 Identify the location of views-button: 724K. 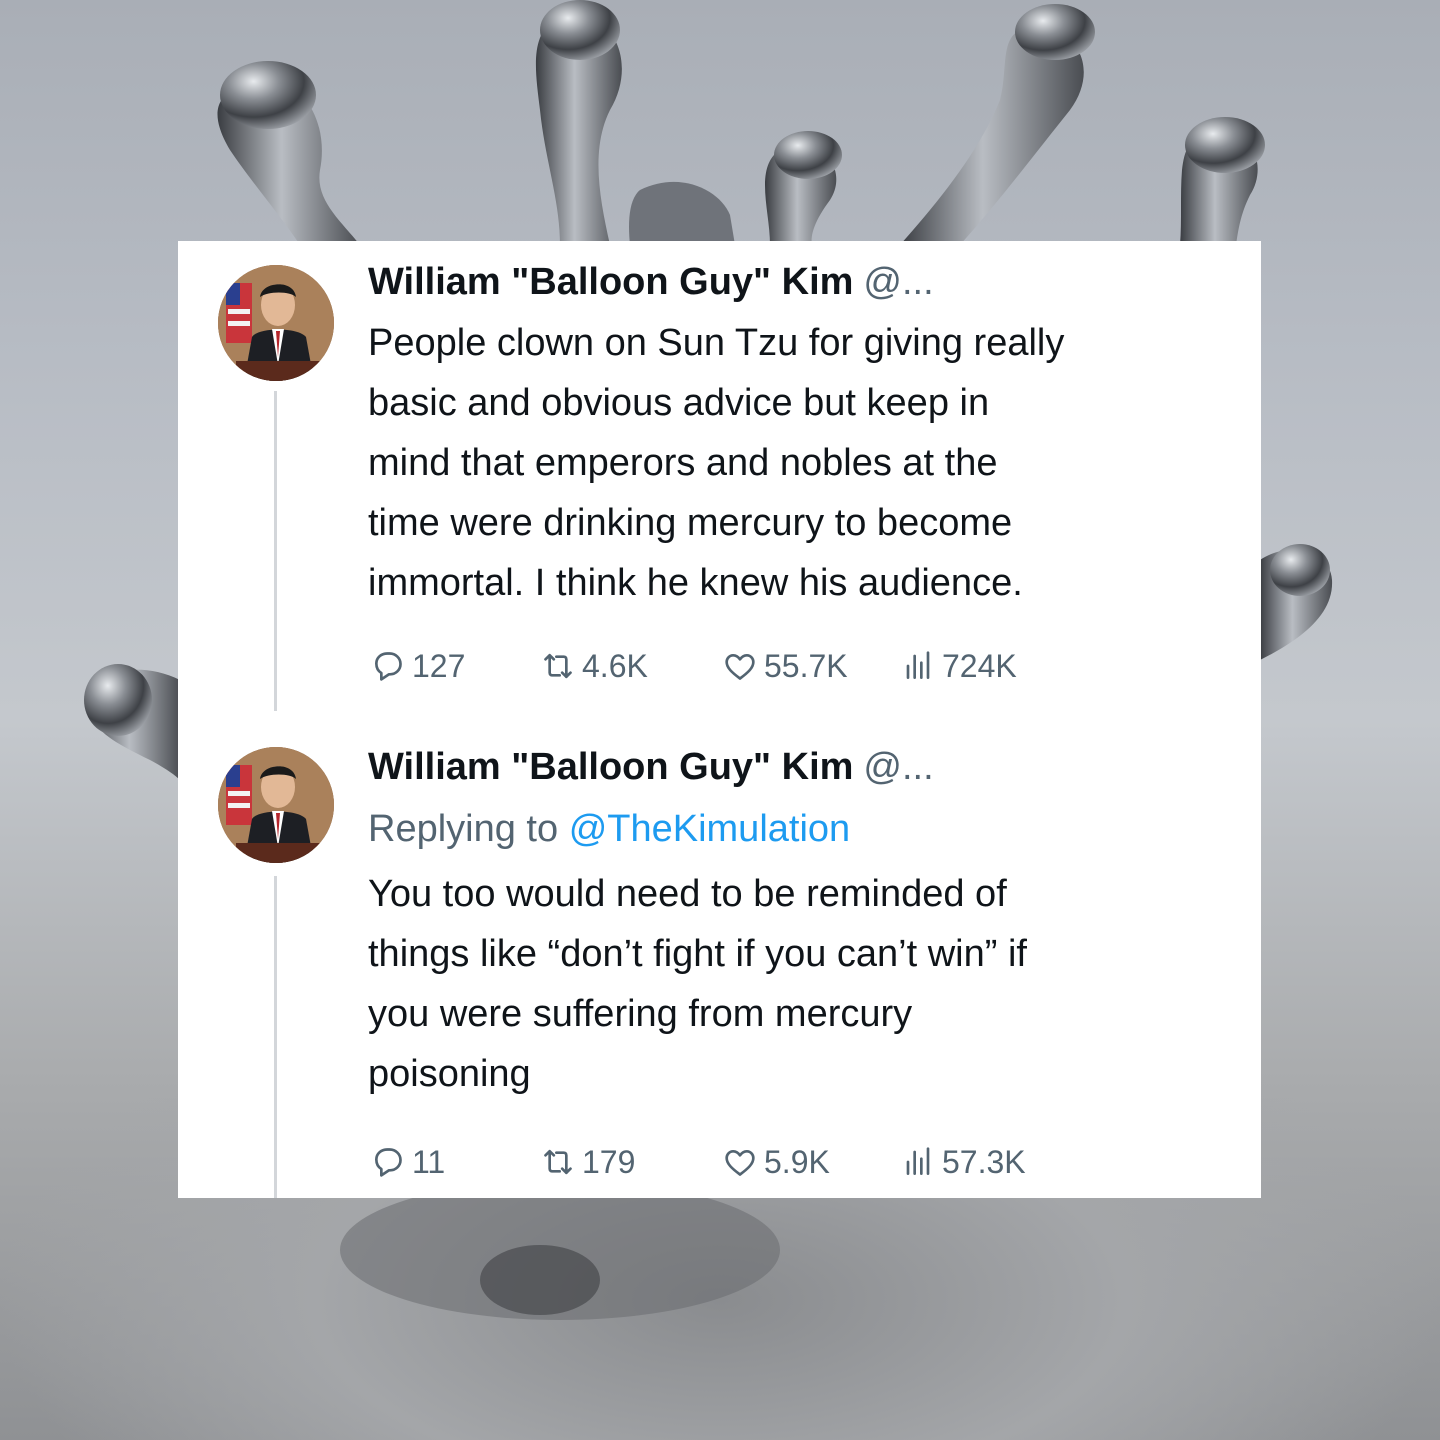
(957, 666).